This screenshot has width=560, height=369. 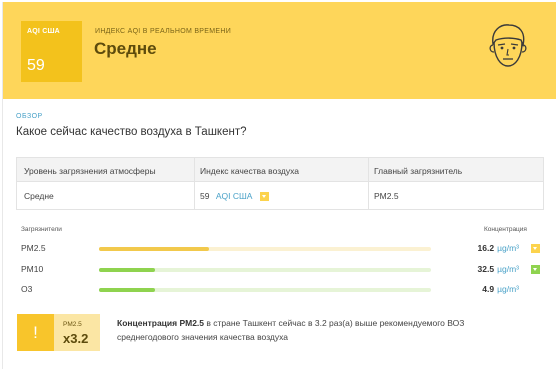 What do you see at coordinates (386, 196) in the screenshot?
I see `cell-main-pollutant: PM2.5` at bounding box center [386, 196].